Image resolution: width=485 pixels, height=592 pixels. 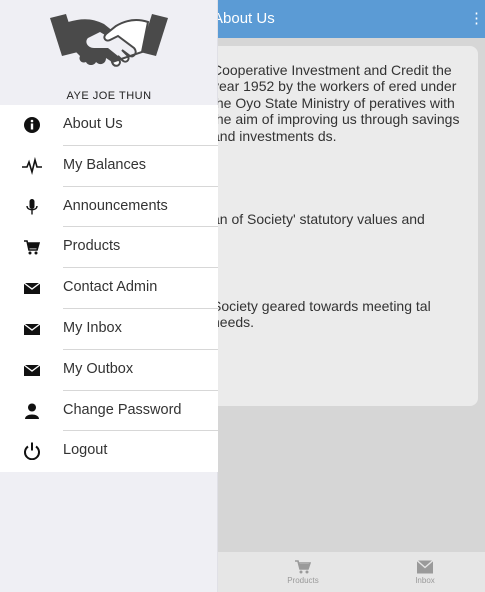 I want to click on tab-products-label: Products, so click(x=303, y=580).